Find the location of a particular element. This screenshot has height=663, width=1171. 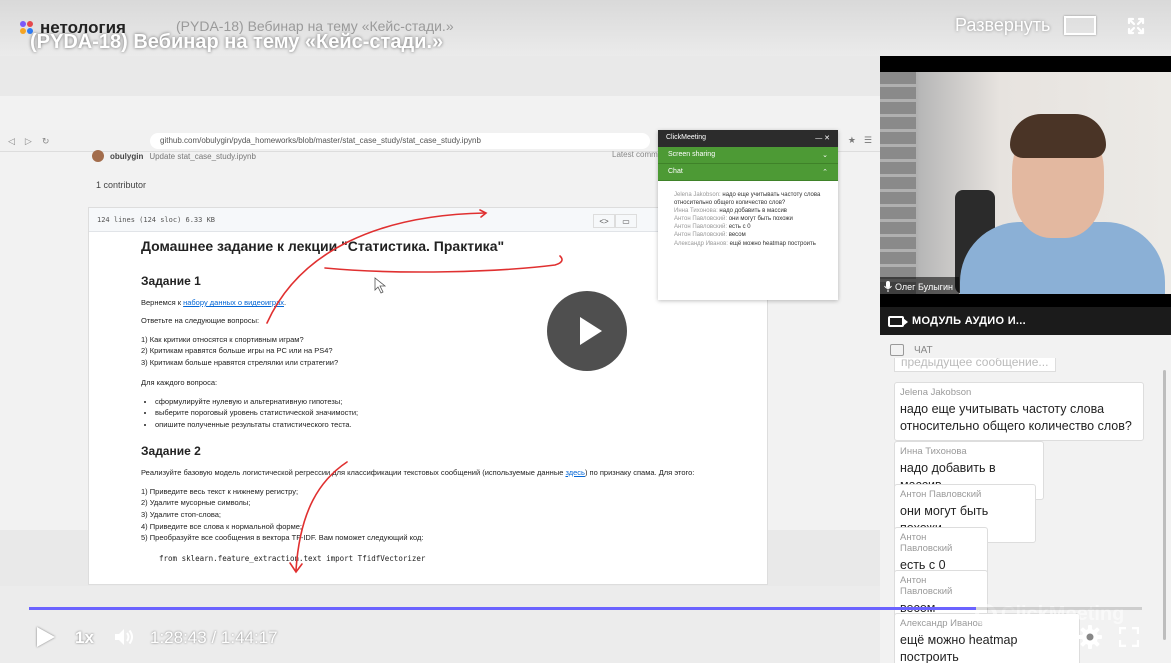

widget-chat-message: Антон Павловский: они могут быть похожи is located at coordinates (733, 219).